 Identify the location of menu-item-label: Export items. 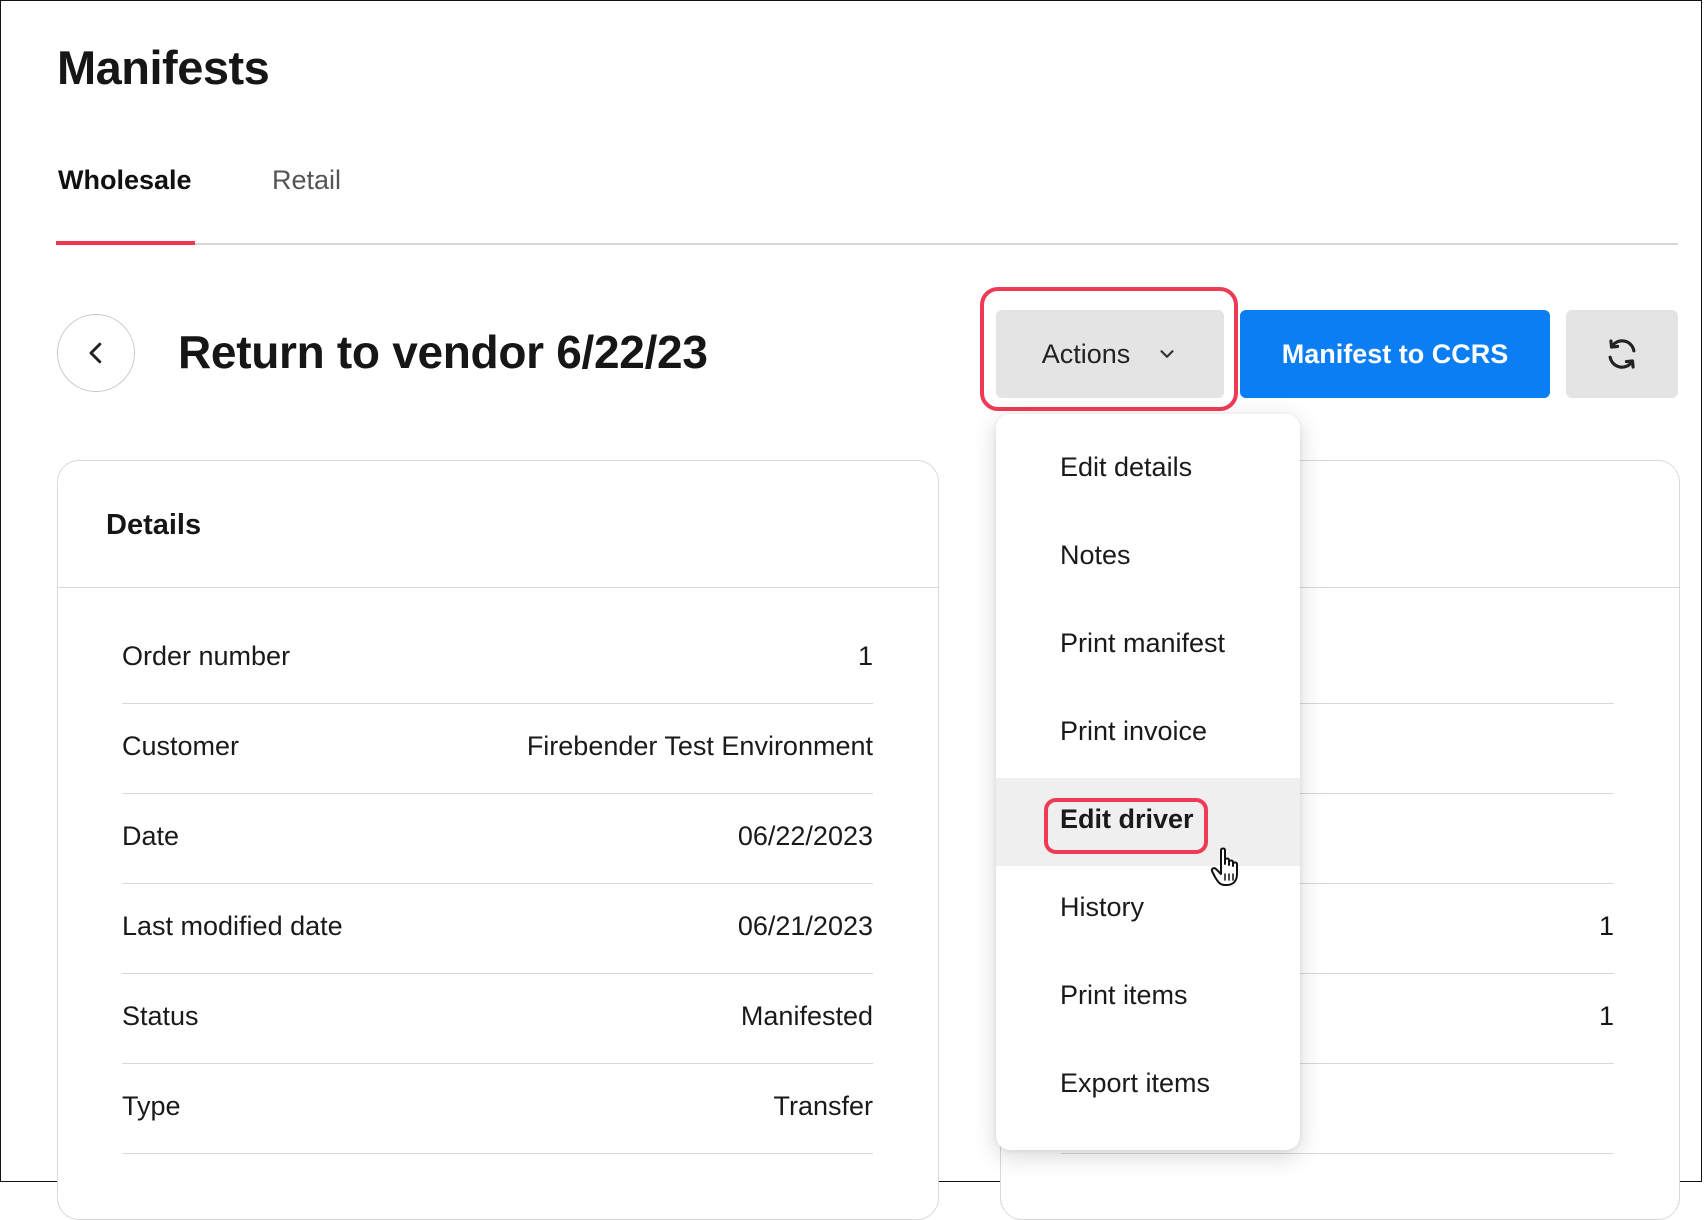
(1135, 1083).